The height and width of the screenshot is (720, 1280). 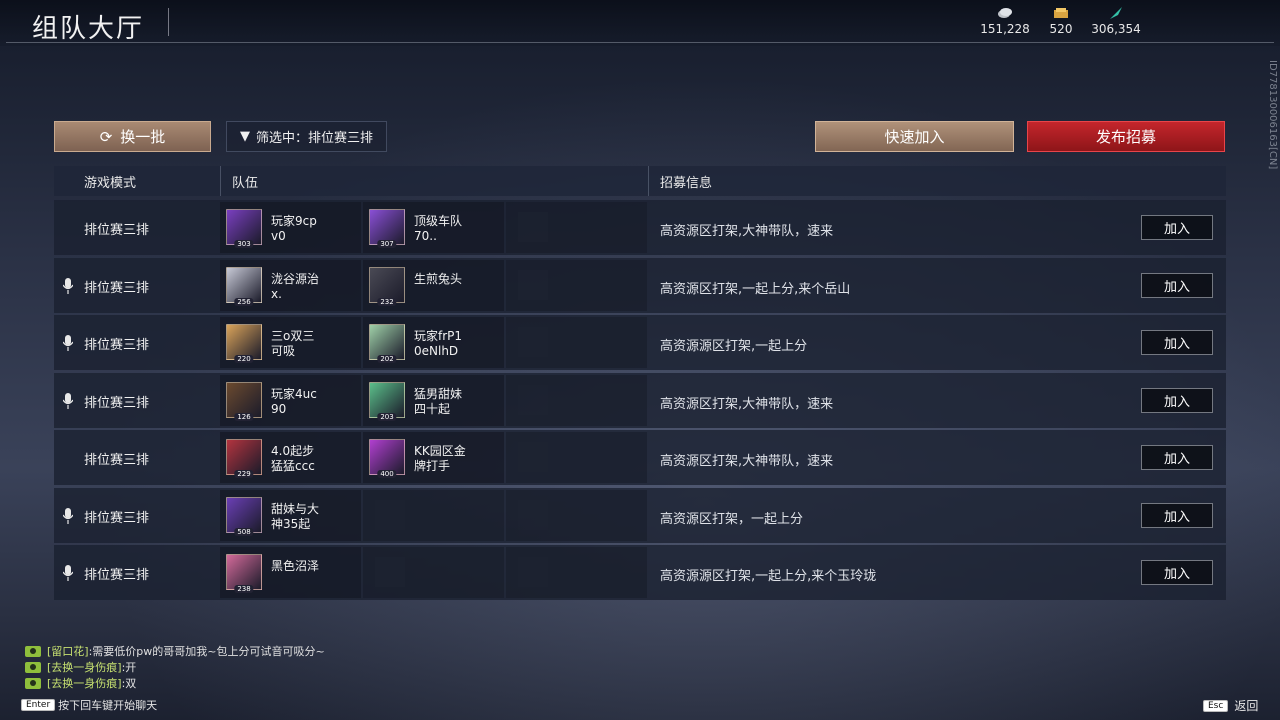 What do you see at coordinates (387, 474) in the screenshot?
I see `level-badge: 400` at bounding box center [387, 474].